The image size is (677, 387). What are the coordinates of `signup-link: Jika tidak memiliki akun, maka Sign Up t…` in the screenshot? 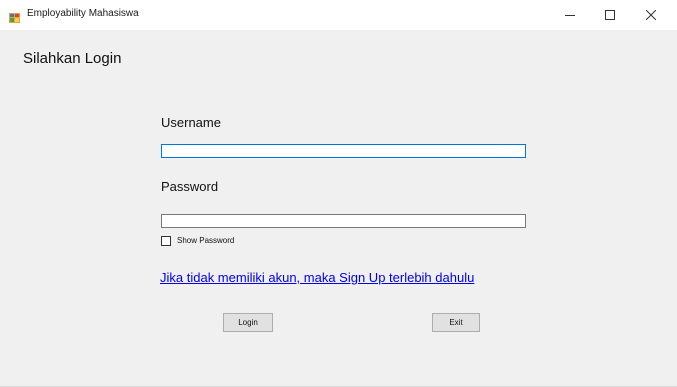 It's located at (317, 277).